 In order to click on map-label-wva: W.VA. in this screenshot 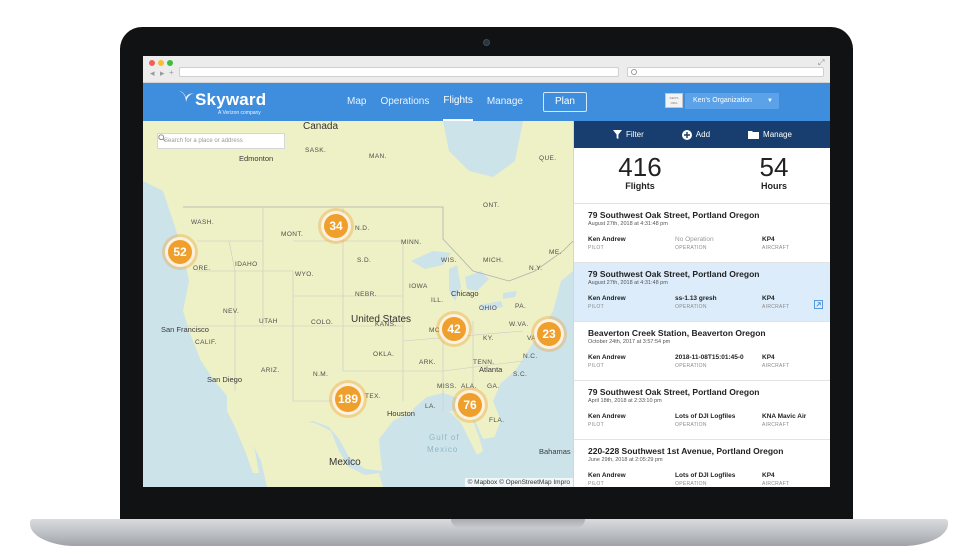, I will do `click(519, 324)`.